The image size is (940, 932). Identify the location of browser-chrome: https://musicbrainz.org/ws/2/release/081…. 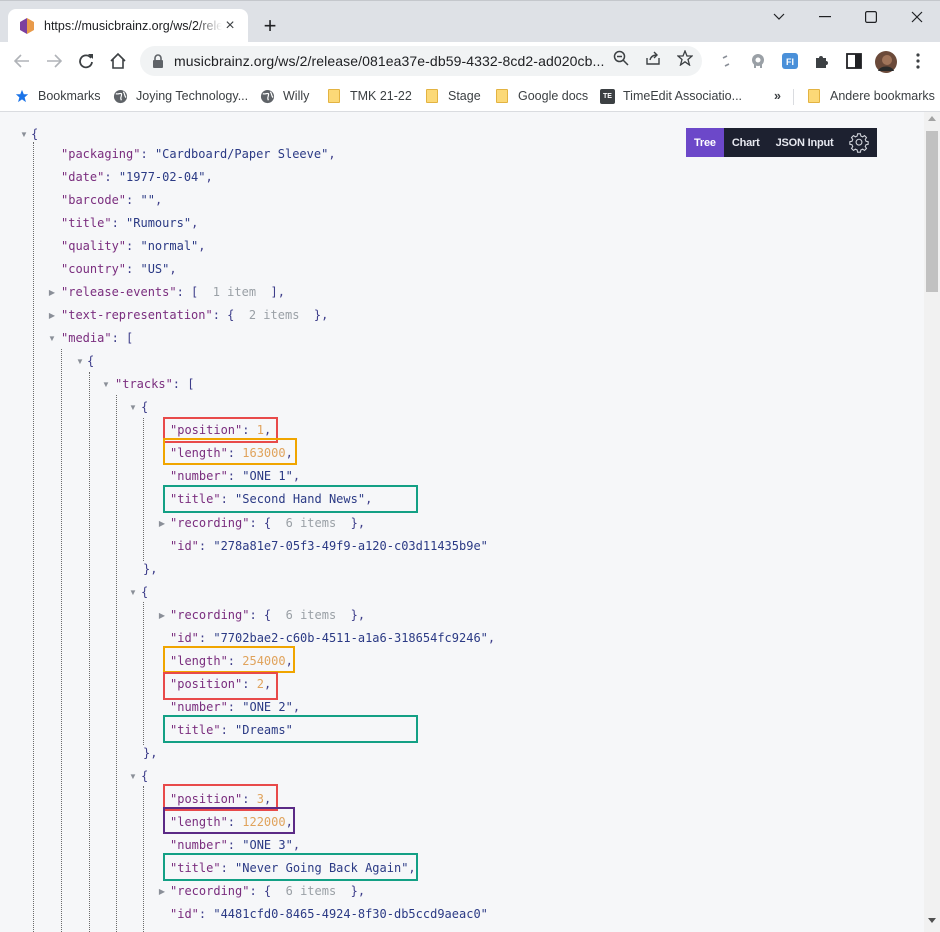
(470, 56).